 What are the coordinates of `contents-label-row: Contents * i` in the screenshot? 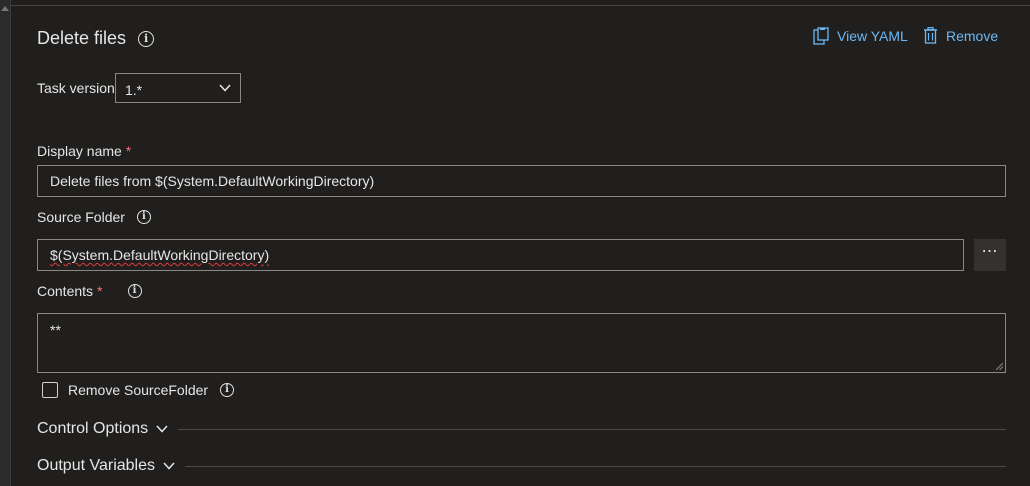 It's located at (89, 291).